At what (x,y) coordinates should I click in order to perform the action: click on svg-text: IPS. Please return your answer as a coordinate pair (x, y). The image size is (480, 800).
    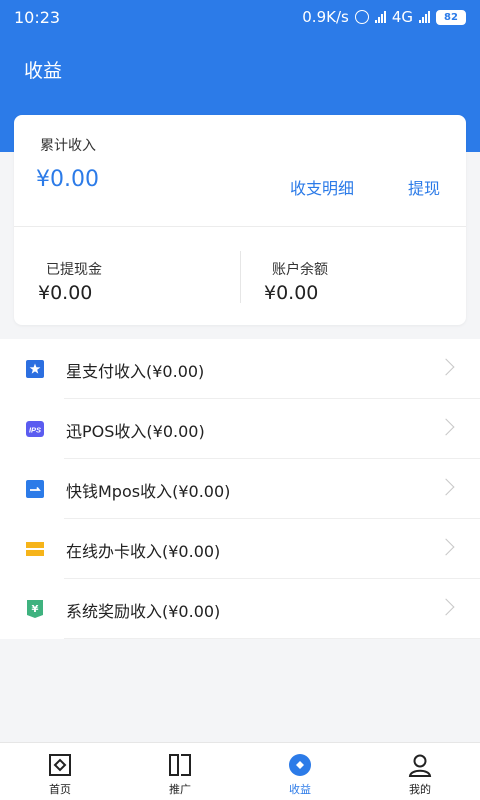
    Looking at the image, I should click on (35, 430).